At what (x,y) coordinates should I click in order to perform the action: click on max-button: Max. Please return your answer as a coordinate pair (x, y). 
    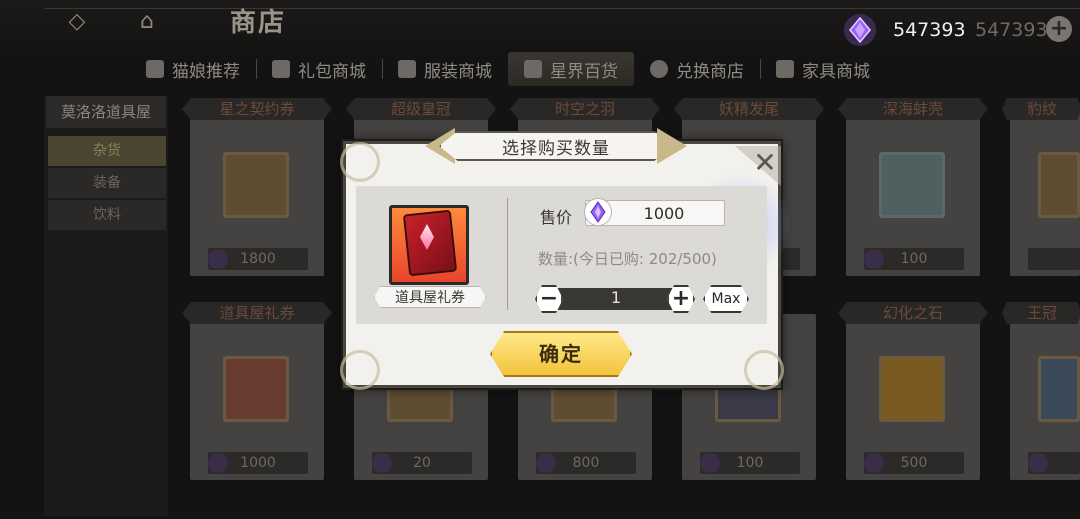
    Looking at the image, I should click on (726, 299).